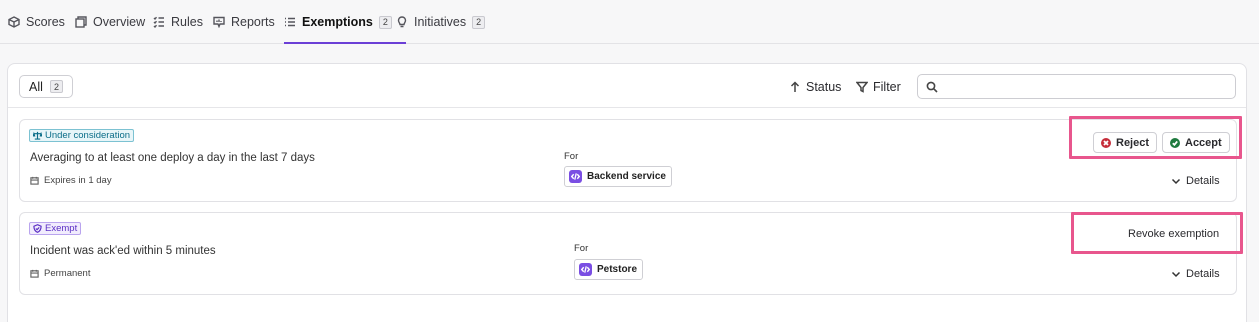 This screenshot has height=322, width=1259. What do you see at coordinates (402, 22) in the screenshot?
I see `lightbulb-icon` at bounding box center [402, 22].